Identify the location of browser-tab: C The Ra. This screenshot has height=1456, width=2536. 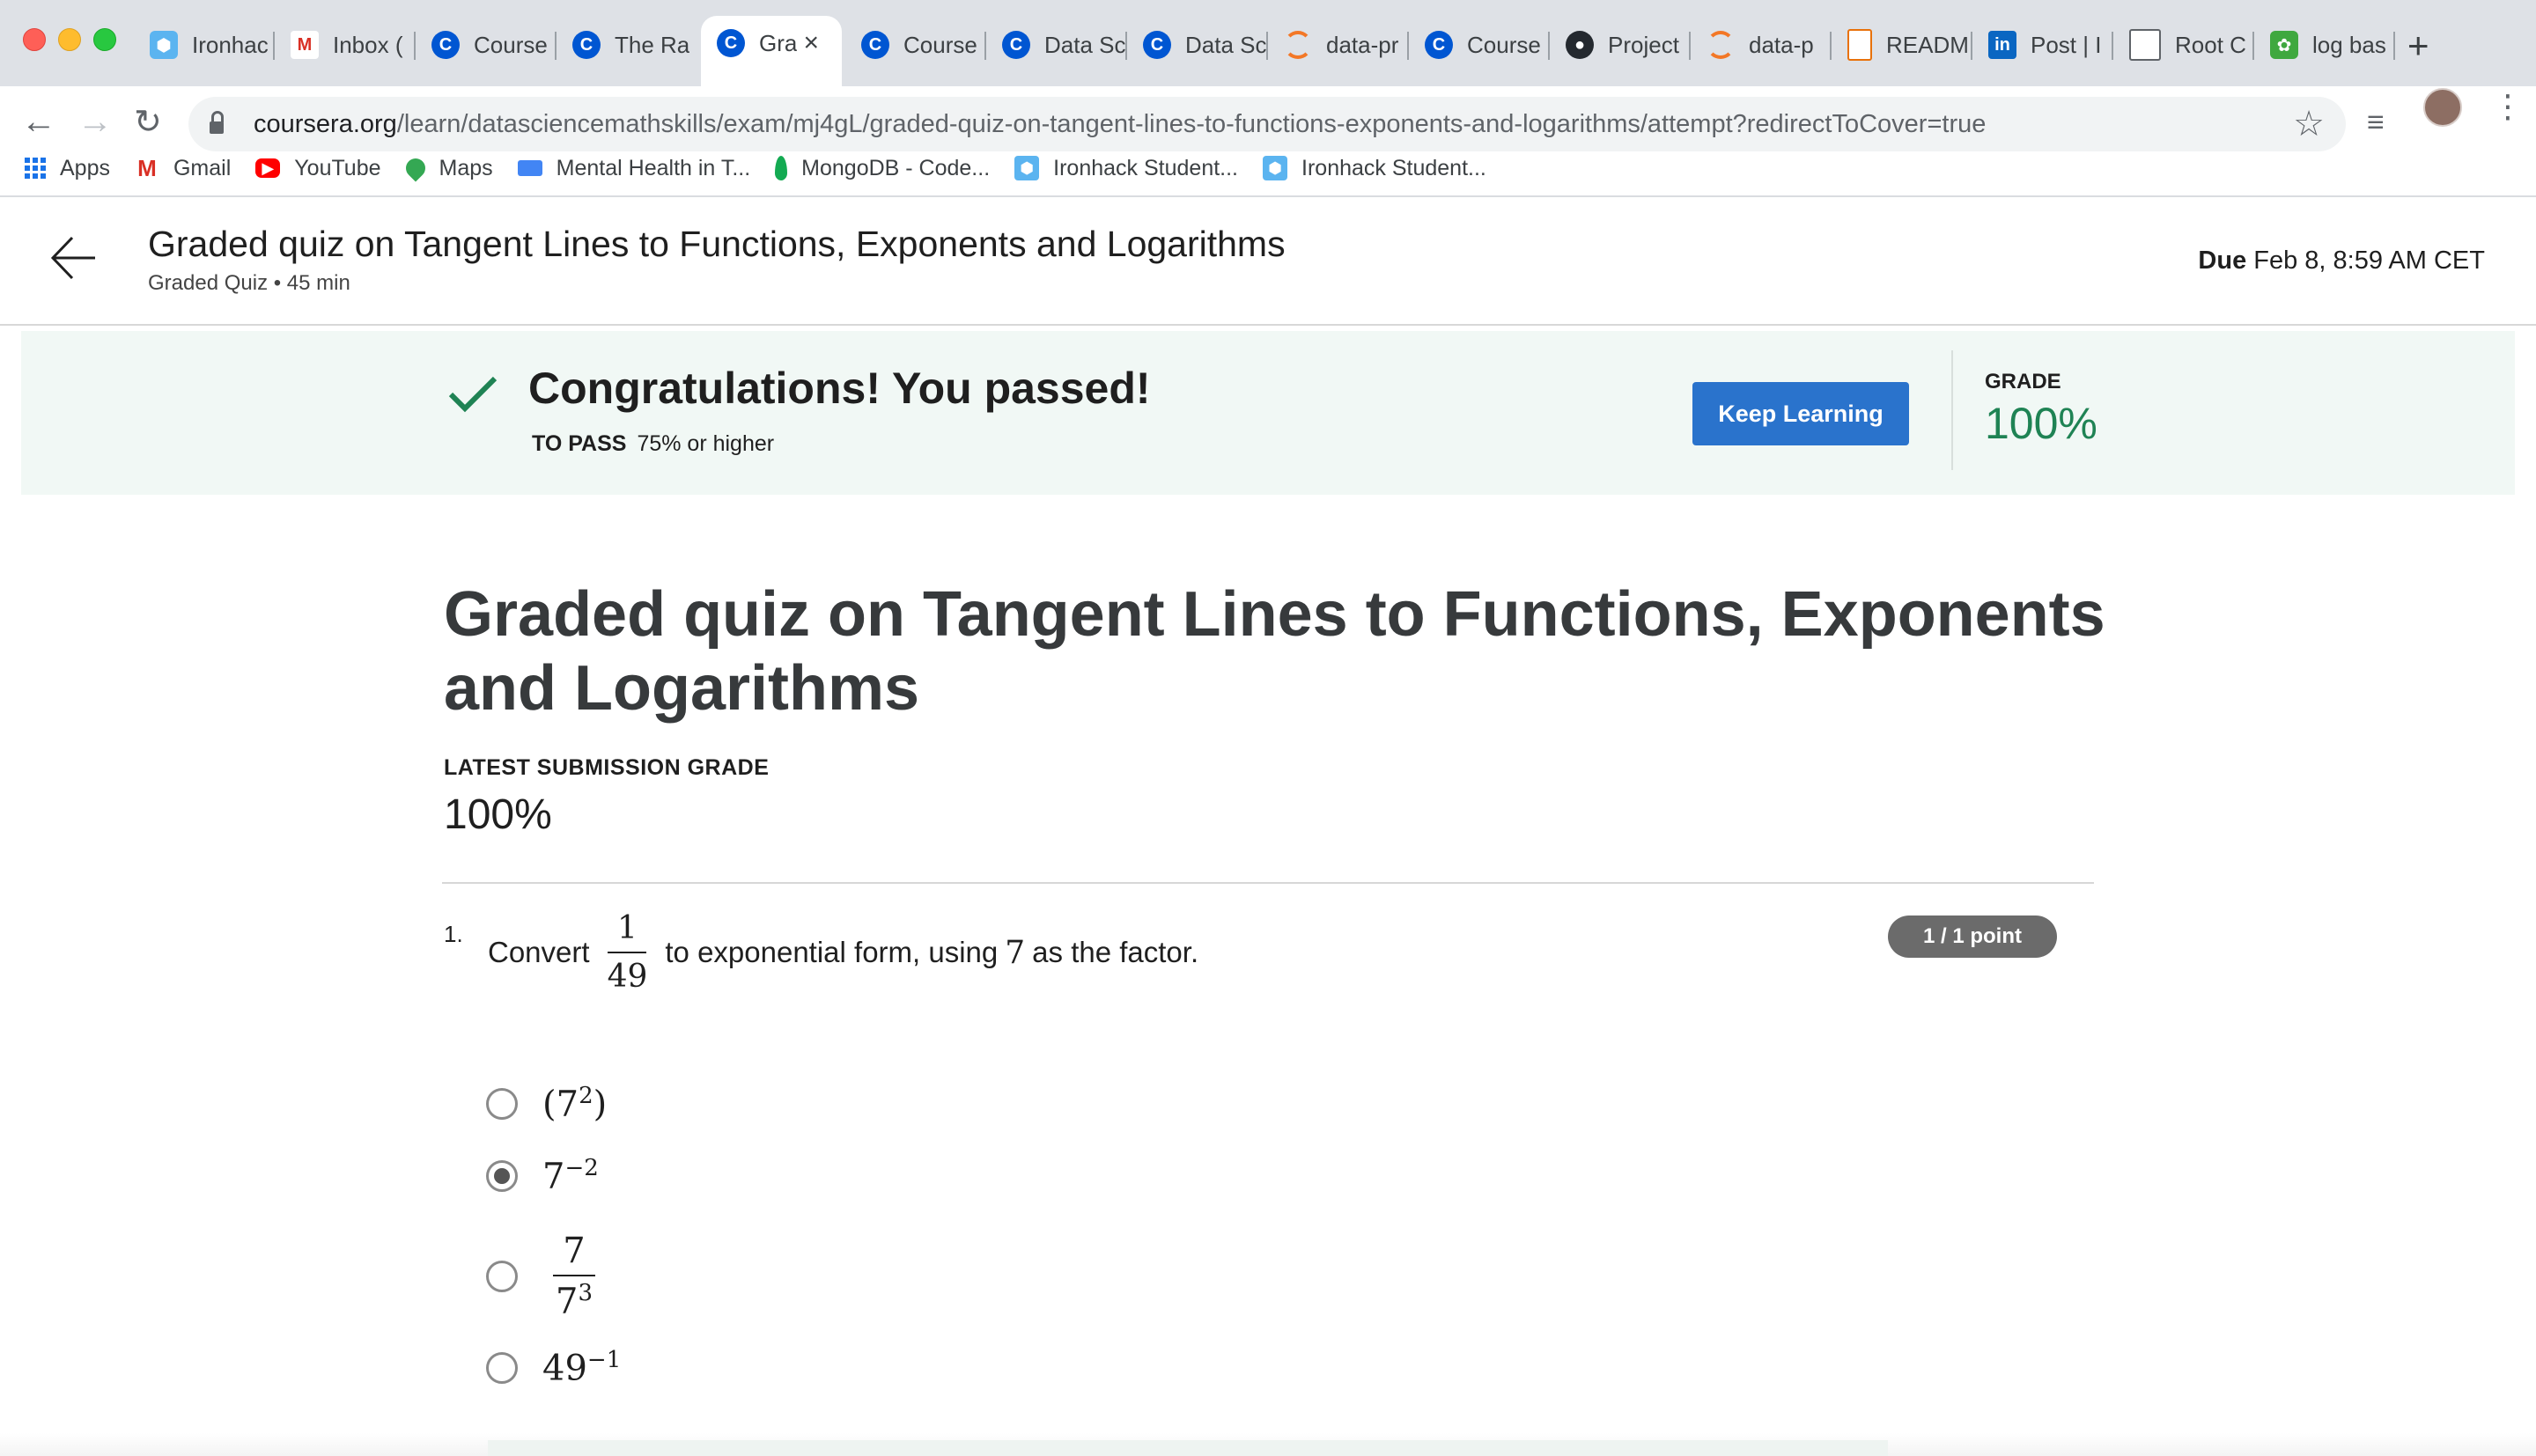
(627, 44).